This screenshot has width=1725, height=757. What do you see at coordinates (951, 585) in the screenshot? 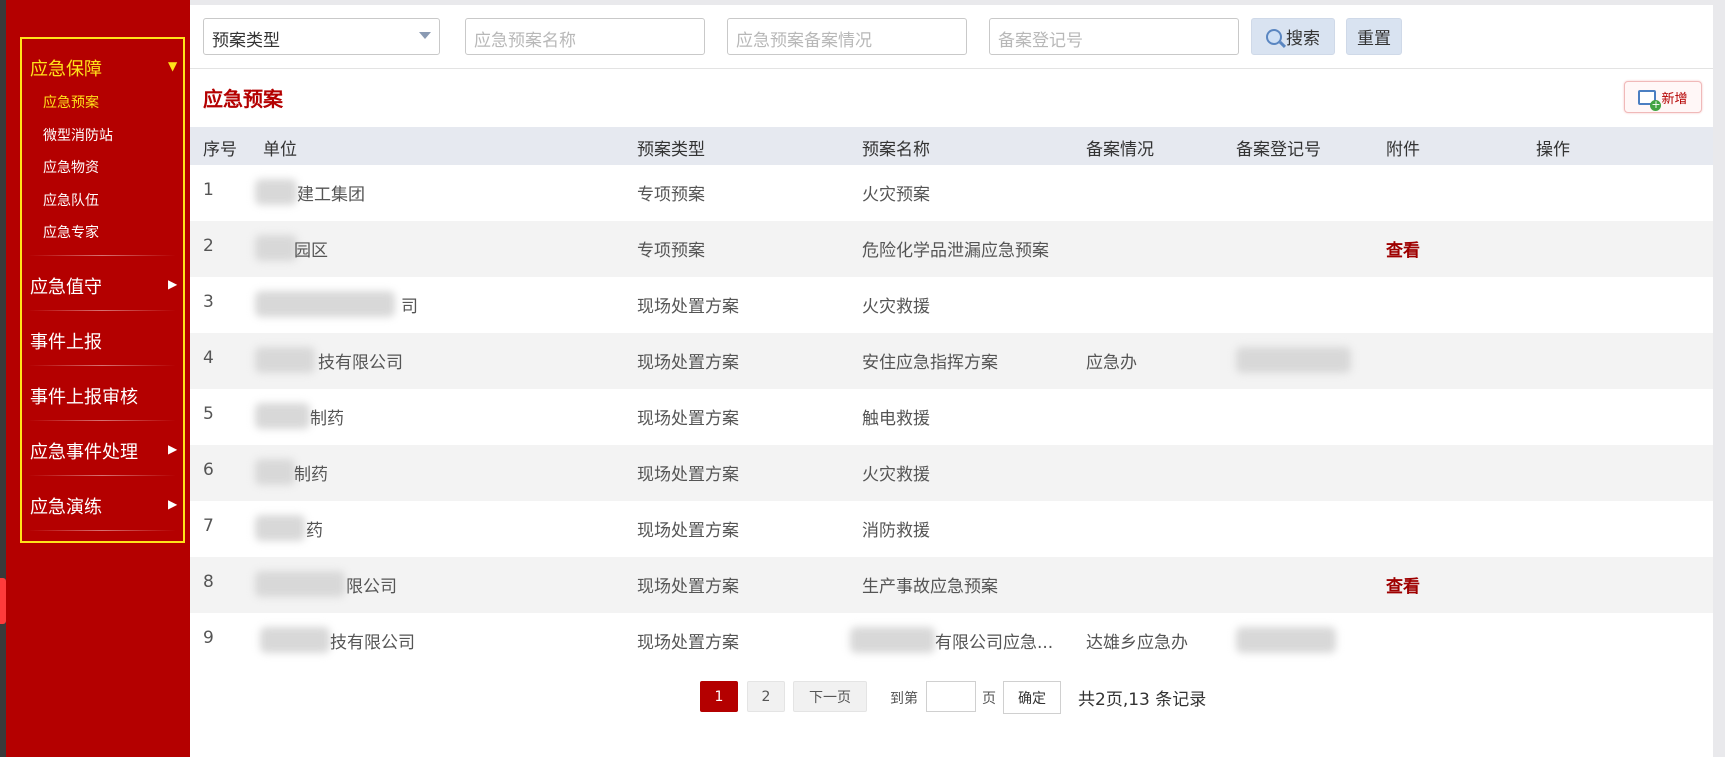
I see `table-row: 8 限公司 现场处置方案 生产事故应急预案 查看` at bounding box center [951, 585].